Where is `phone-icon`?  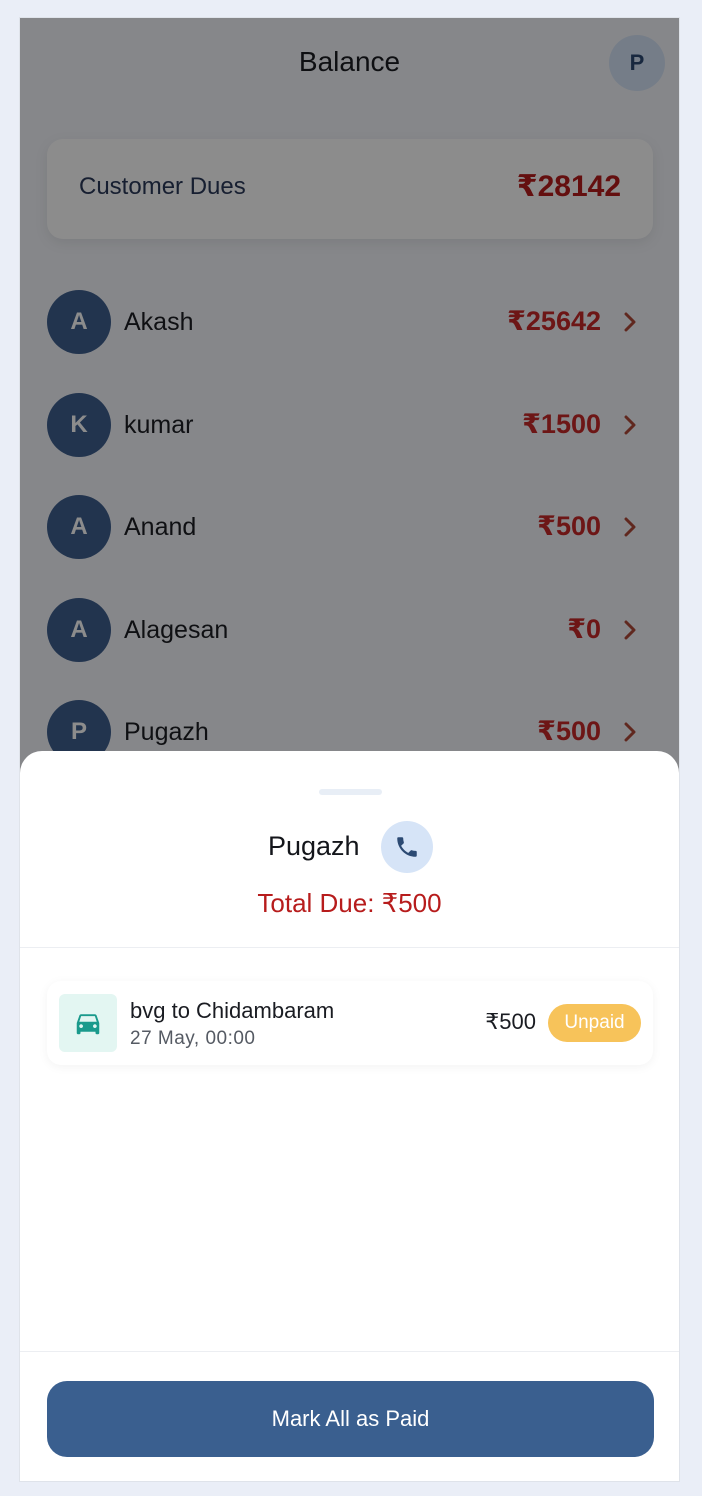 phone-icon is located at coordinates (407, 847).